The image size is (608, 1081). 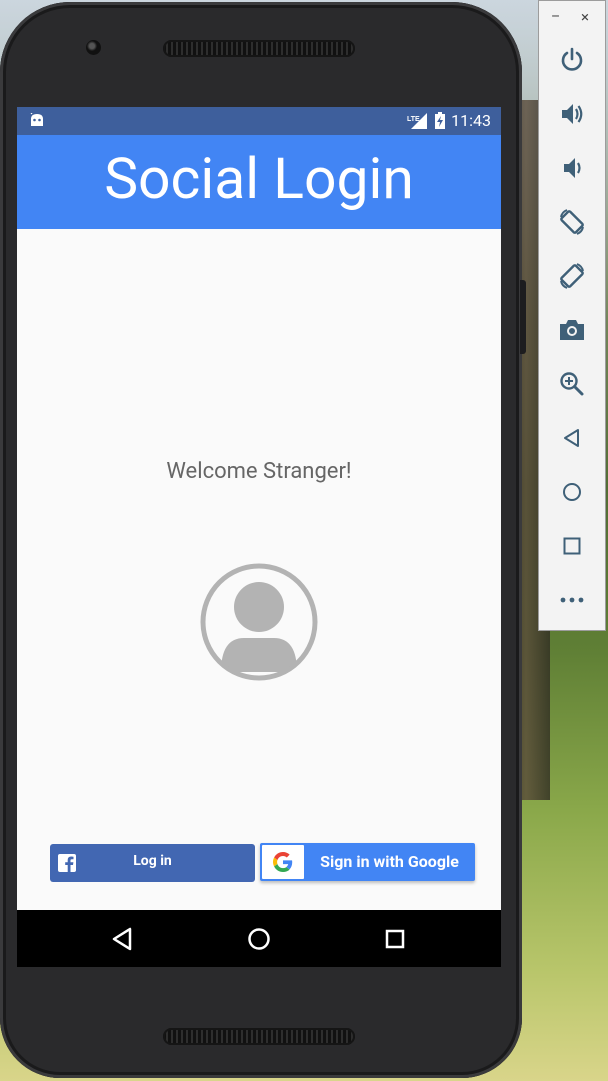 I want to click on home-circle-icon, so click(x=572, y=492).